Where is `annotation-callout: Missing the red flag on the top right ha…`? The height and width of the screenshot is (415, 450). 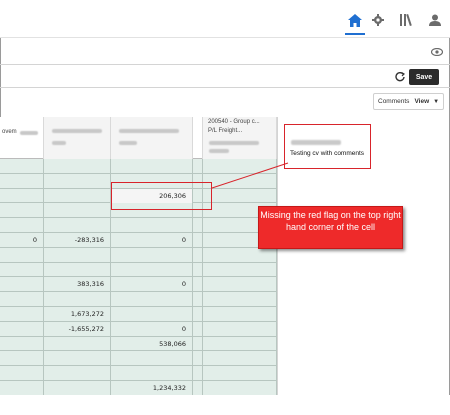 annotation-callout: Missing the red flag on the top right ha… is located at coordinates (330, 227).